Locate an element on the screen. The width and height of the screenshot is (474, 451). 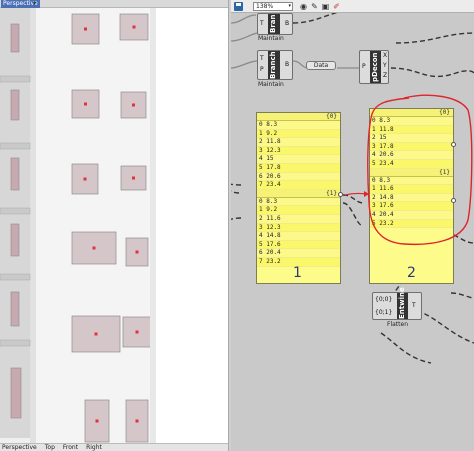
output-z: Z is located at coordinates (385, 75).